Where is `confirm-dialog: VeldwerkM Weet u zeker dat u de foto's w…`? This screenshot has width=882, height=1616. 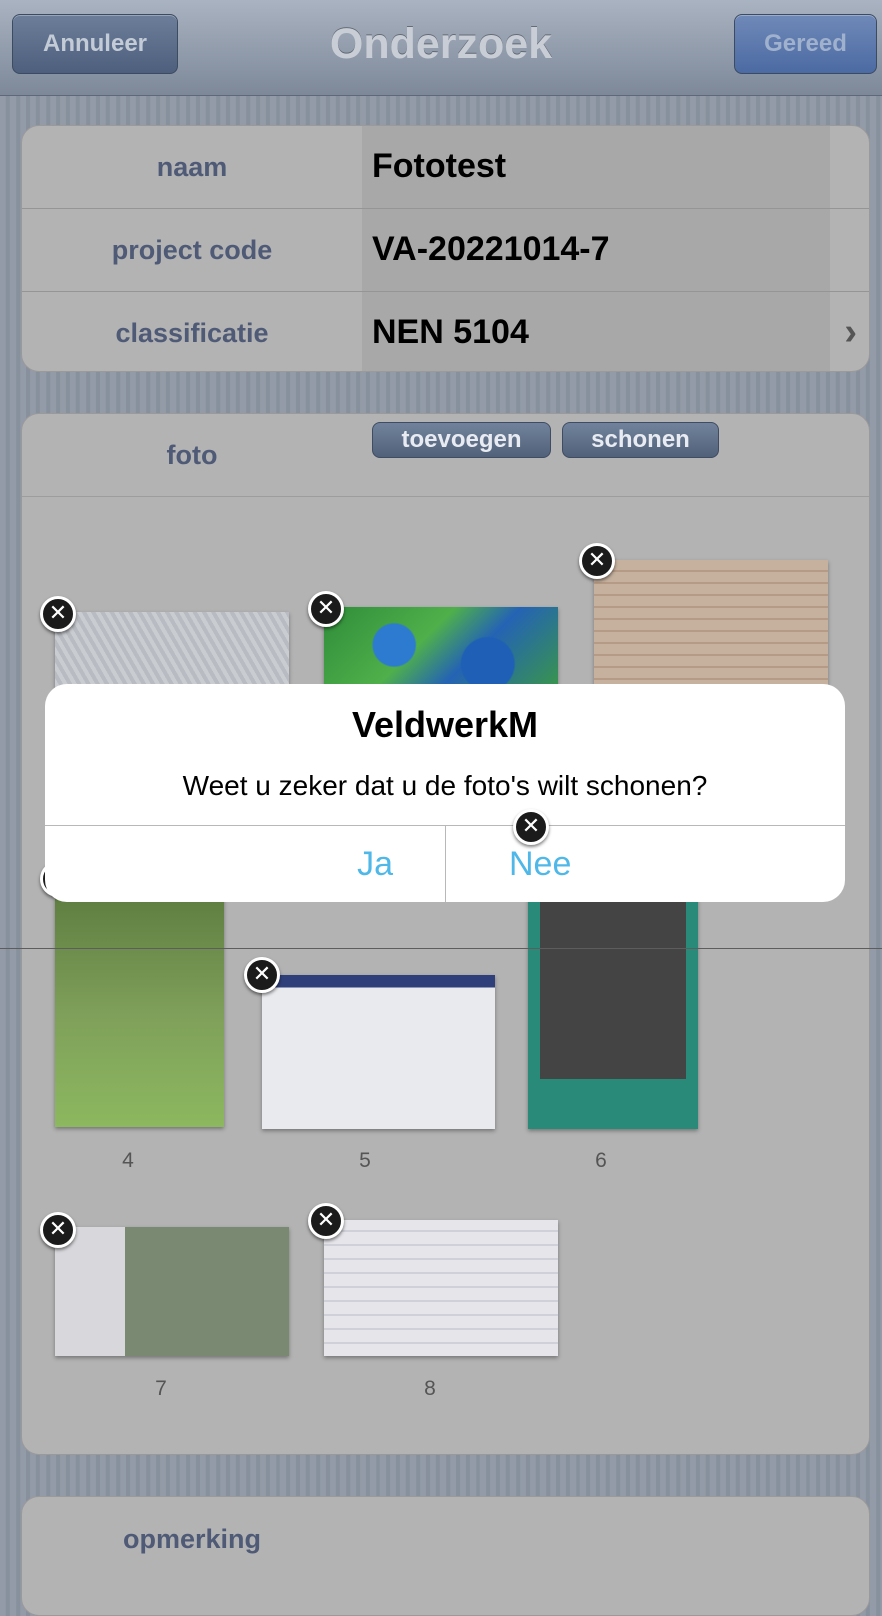
confirm-dialog: VeldwerkM Weet u zeker dat u de foto's w… is located at coordinates (445, 793).